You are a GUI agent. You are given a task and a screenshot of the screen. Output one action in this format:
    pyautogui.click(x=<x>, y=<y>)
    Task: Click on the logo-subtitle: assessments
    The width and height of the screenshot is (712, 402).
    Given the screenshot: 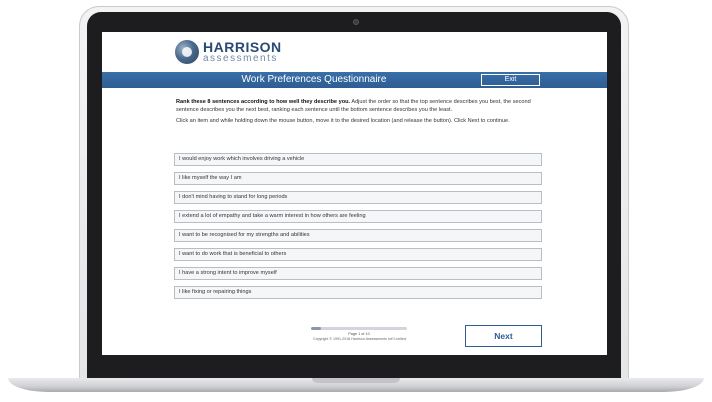 What is the action you would take?
    pyautogui.click(x=240, y=58)
    